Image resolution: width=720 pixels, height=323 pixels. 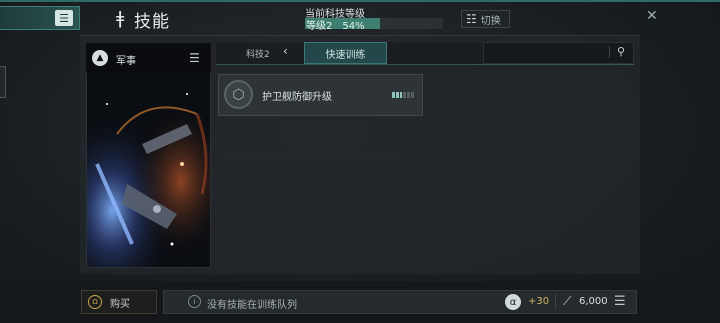 What do you see at coordinates (3, 82) in the screenshot?
I see `side-drawer-handle` at bounding box center [3, 82].